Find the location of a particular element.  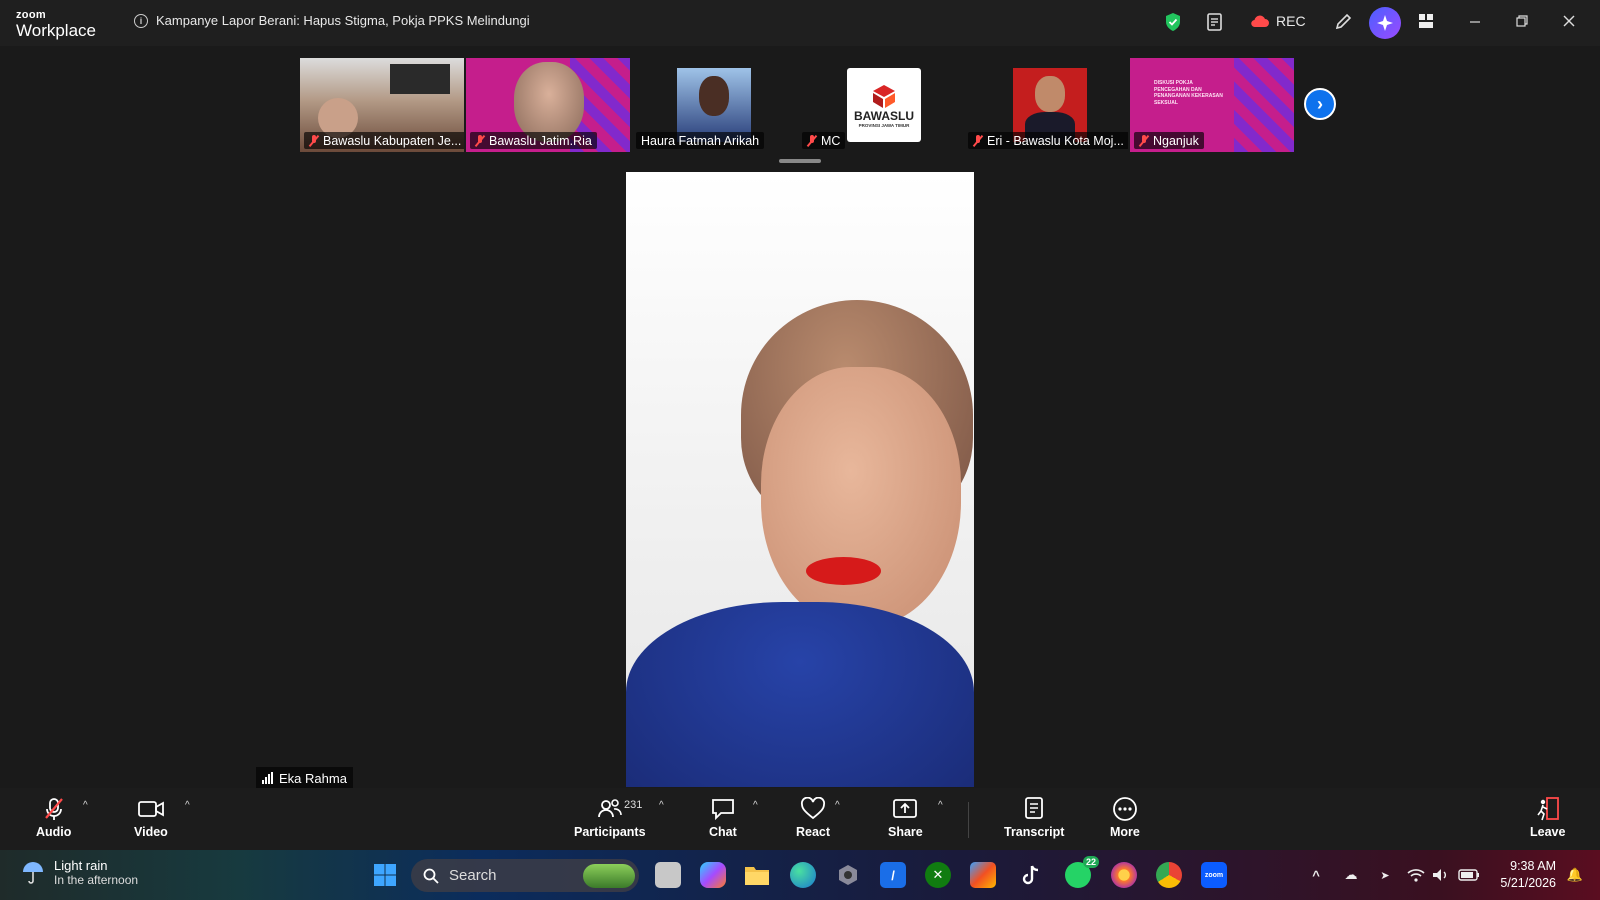

show-hidden-icons-chevron-icon: ^ is located at coordinates (1316, 875).